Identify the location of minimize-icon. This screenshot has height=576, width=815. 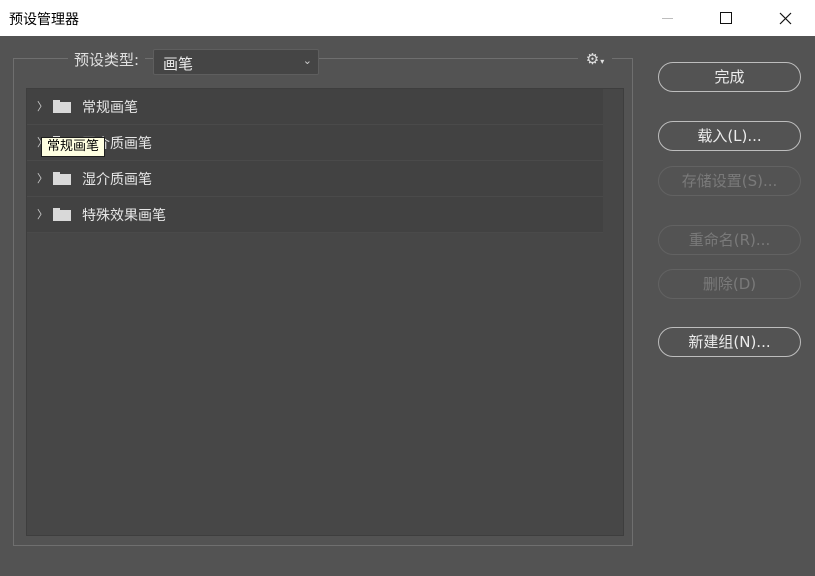
(667, 18).